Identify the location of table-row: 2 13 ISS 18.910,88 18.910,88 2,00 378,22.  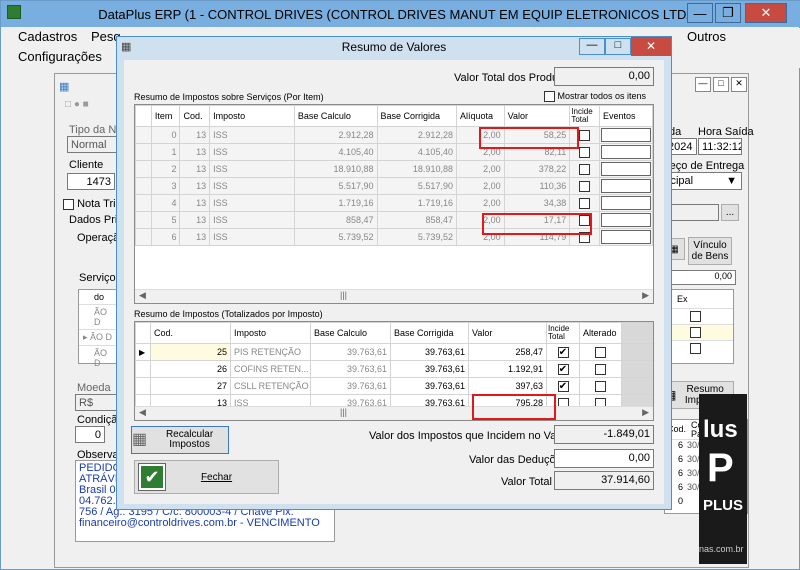
(394, 169).